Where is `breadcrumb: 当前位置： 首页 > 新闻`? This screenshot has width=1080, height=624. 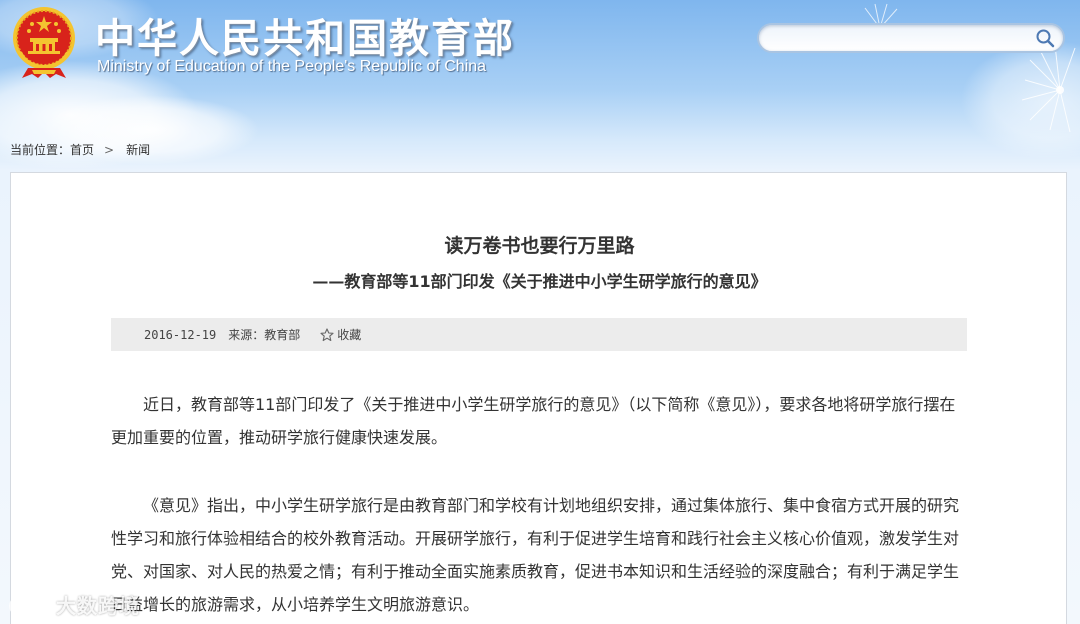 breadcrumb: 当前位置： 首页 > 新闻 is located at coordinates (80, 149).